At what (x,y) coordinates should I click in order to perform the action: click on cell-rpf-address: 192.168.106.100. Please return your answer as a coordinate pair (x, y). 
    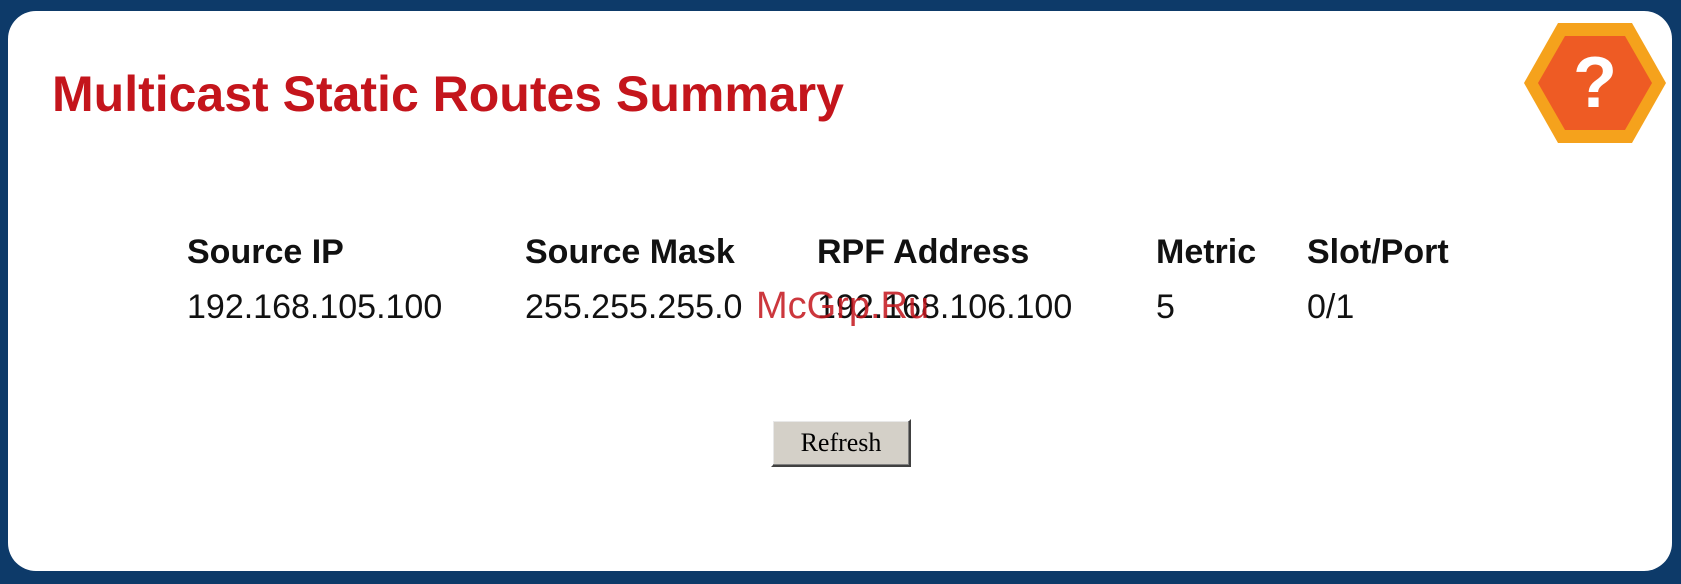
    Looking at the image, I should click on (945, 307).